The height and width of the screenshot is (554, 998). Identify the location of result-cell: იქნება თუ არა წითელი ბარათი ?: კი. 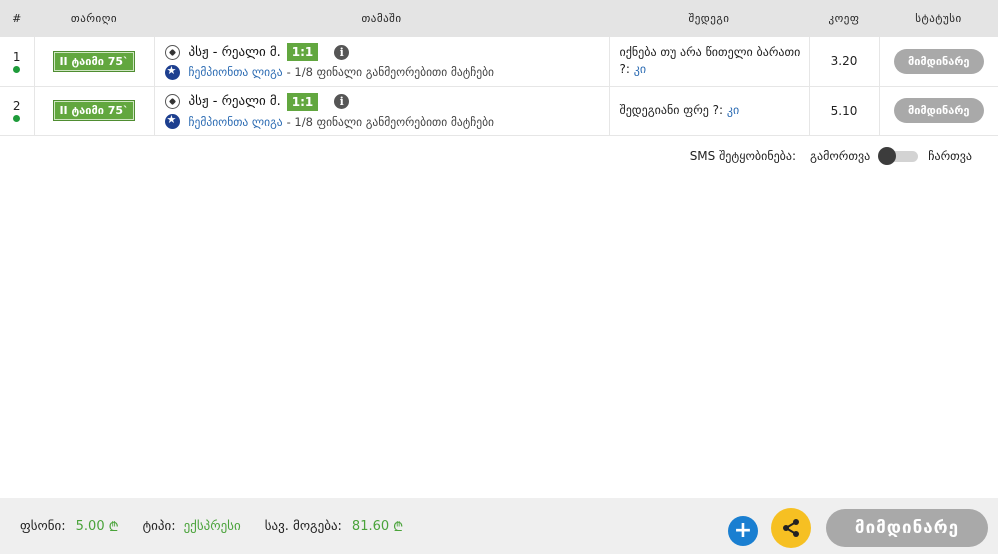
(708, 62).